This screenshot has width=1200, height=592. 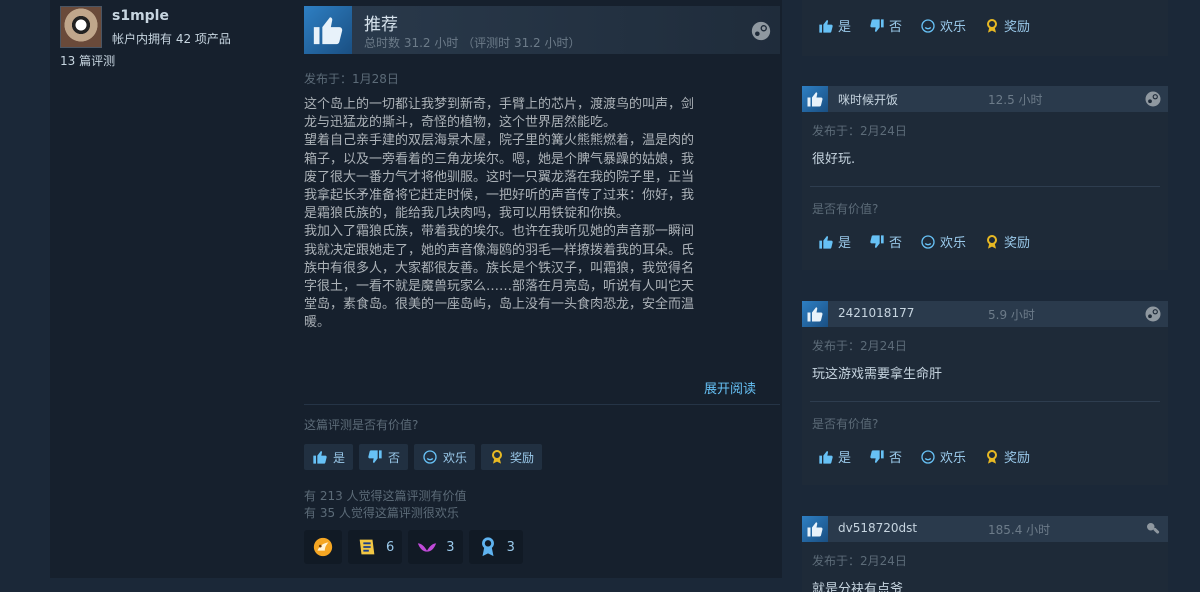 What do you see at coordinates (499, 287) in the screenshot?
I see `review-line: 字很土，一看不就是魔兽玩家么……部落在月亮岛，听说有人叫它天` at bounding box center [499, 287].